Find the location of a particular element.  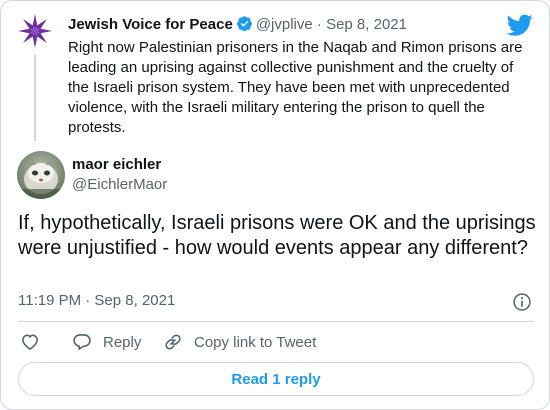

reply-button: Reply is located at coordinates (106, 342).